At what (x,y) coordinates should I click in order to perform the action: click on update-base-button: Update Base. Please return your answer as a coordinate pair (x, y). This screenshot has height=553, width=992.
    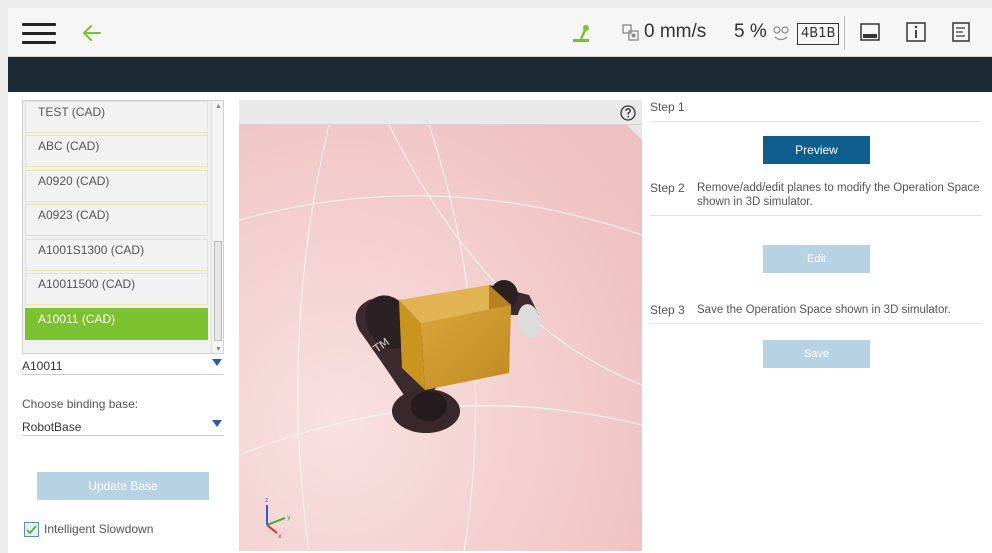
    Looking at the image, I should click on (123, 486).